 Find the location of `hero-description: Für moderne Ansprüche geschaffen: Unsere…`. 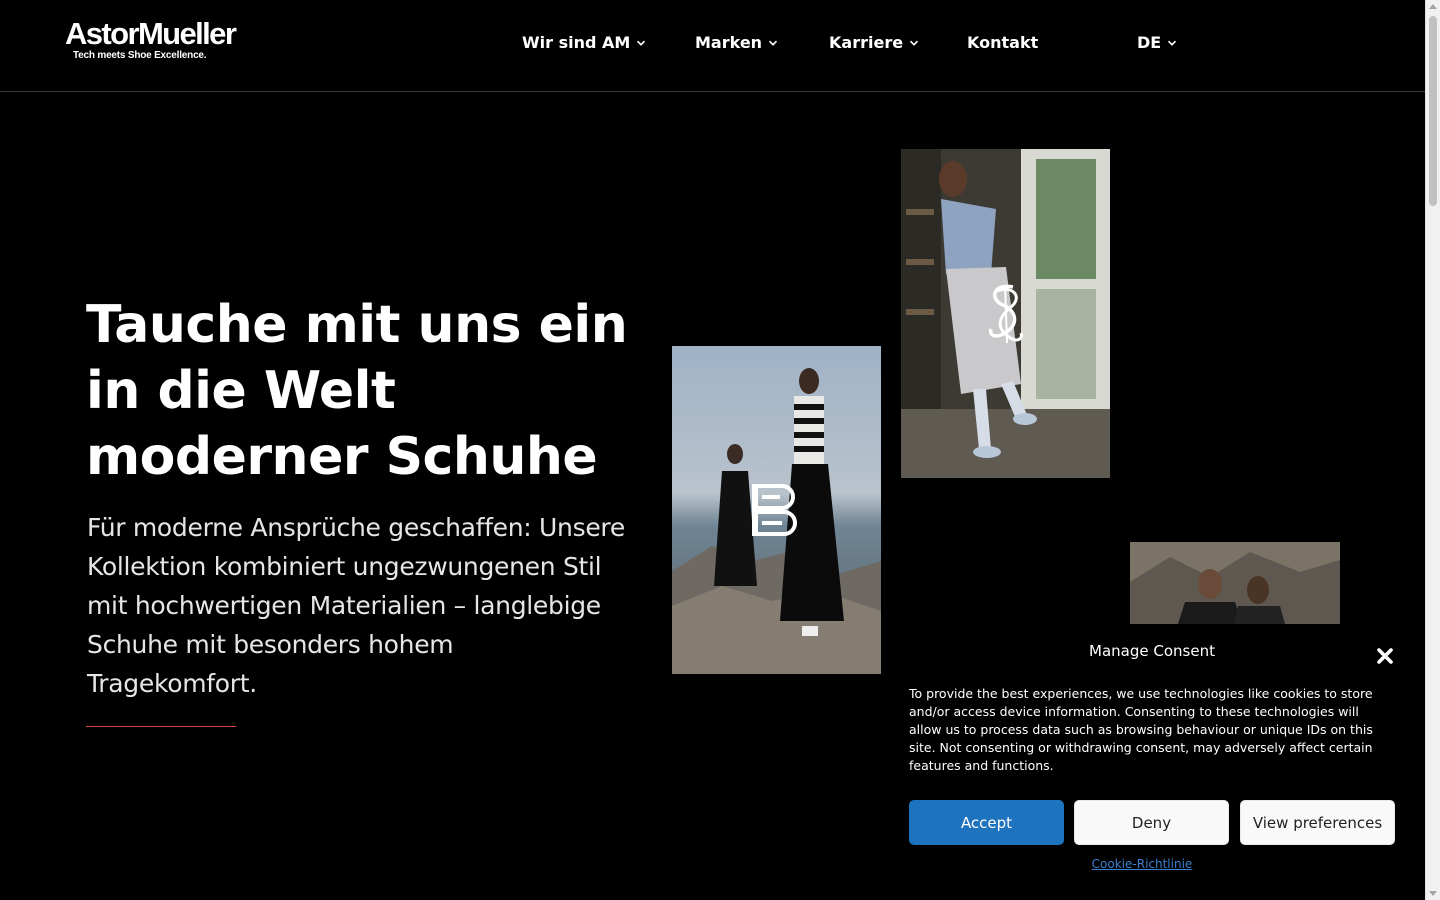

hero-description: Für moderne Ansprüche geschaffen: Unsere… is located at coordinates (356, 605).